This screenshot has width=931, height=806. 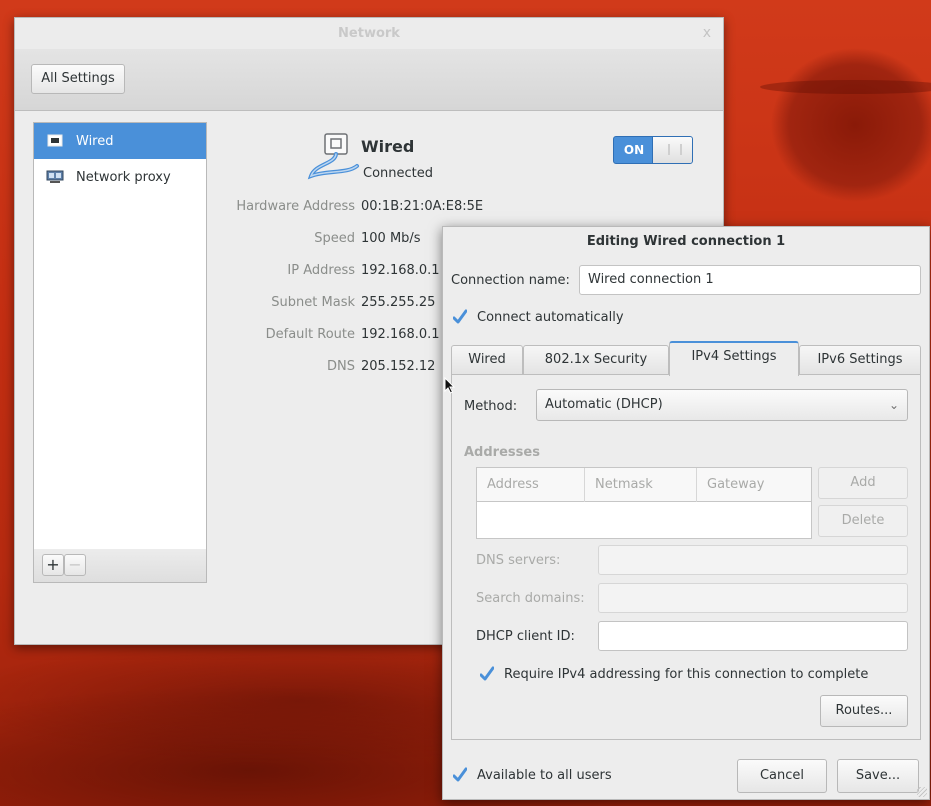 I want to click on sidebar-item-network-proxy: Network proxy, so click(x=120, y=177).